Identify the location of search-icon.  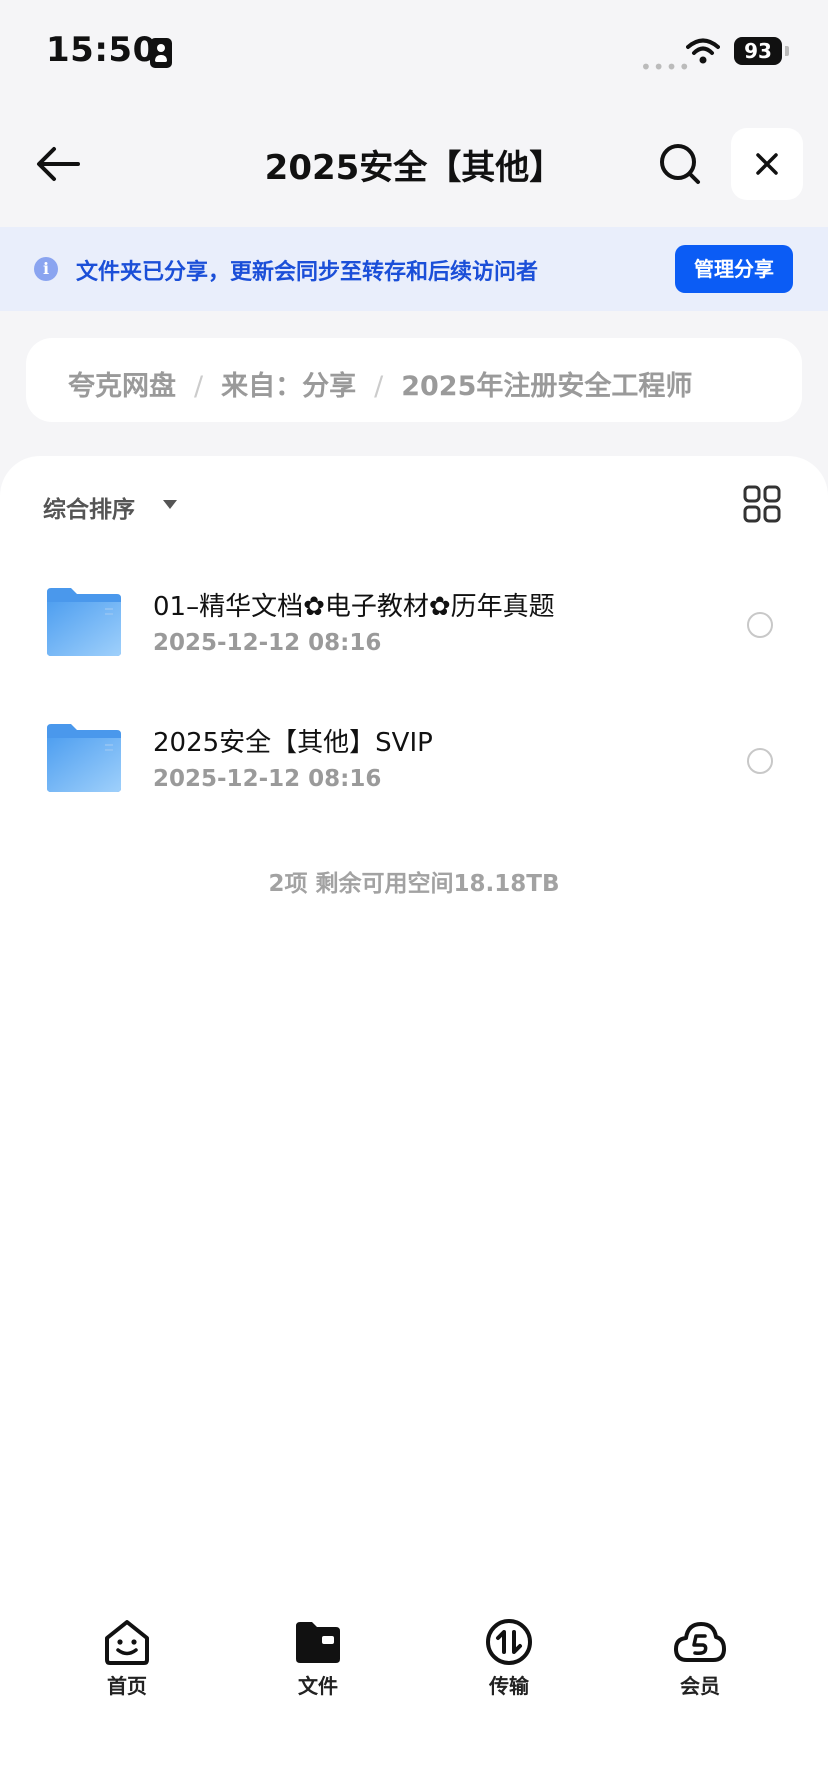
(680, 164).